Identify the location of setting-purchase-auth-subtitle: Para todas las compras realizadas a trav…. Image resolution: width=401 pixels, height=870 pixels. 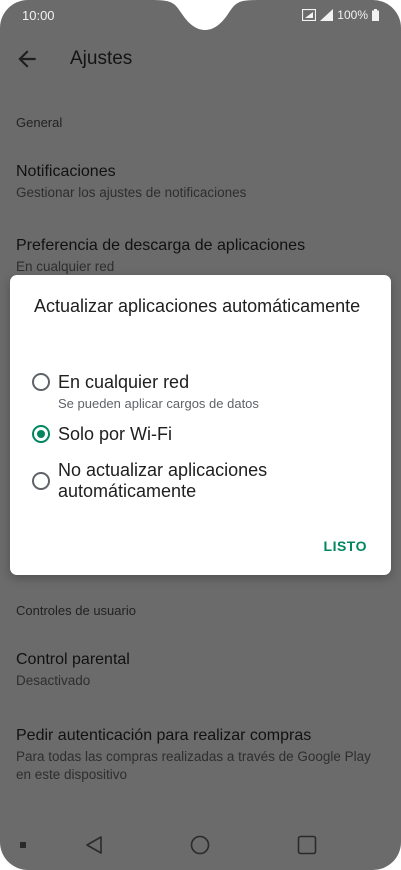
(193, 765).